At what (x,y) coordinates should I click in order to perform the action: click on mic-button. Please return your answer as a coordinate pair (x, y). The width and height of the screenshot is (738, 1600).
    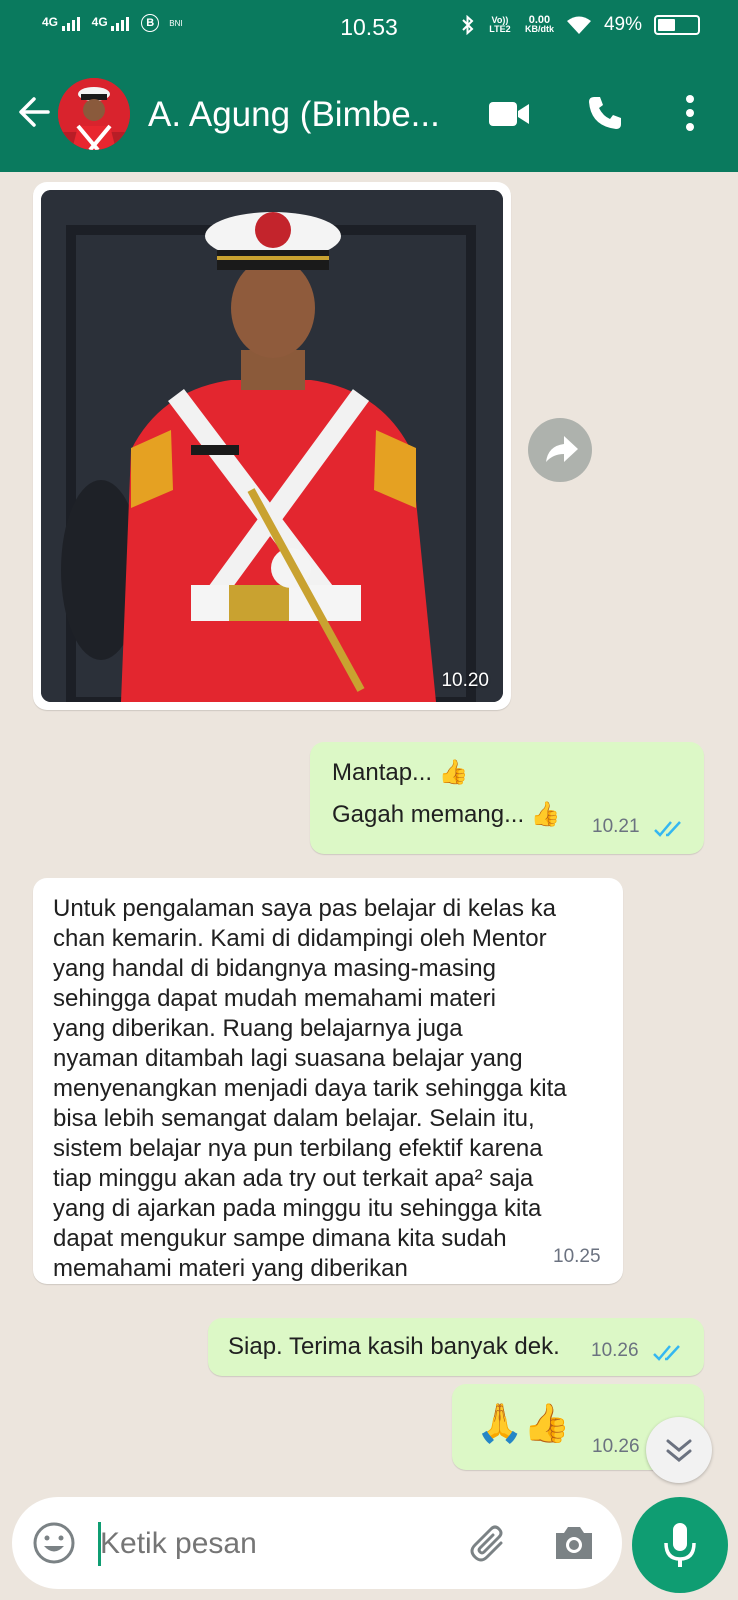
    Looking at the image, I should click on (680, 1545).